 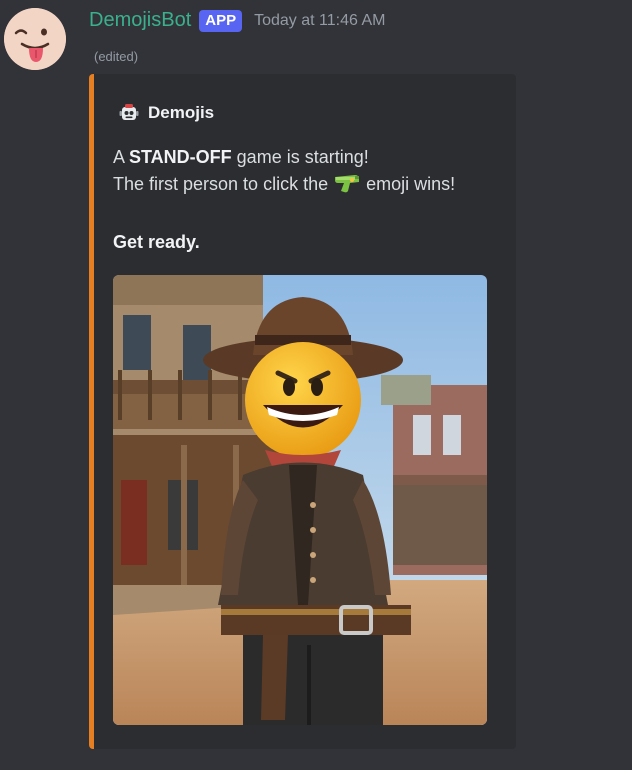 I want to click on tongue-wink-emoji-icon, so click(x=35, y=39).